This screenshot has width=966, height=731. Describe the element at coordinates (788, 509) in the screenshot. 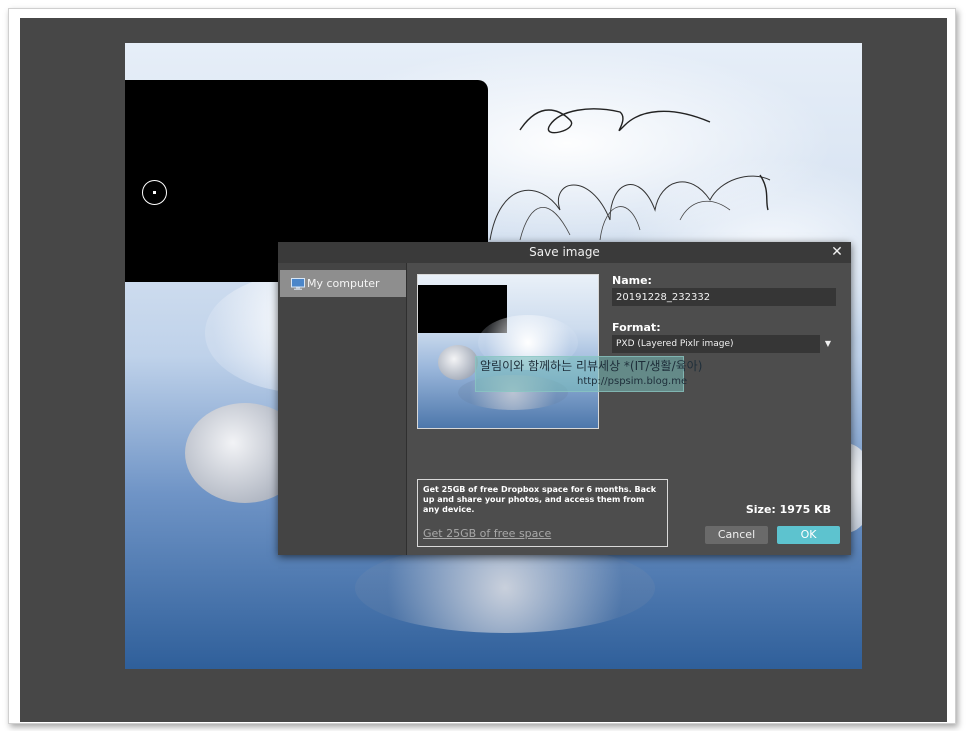

I see `file-size: Size: 1975 KB` at that location.